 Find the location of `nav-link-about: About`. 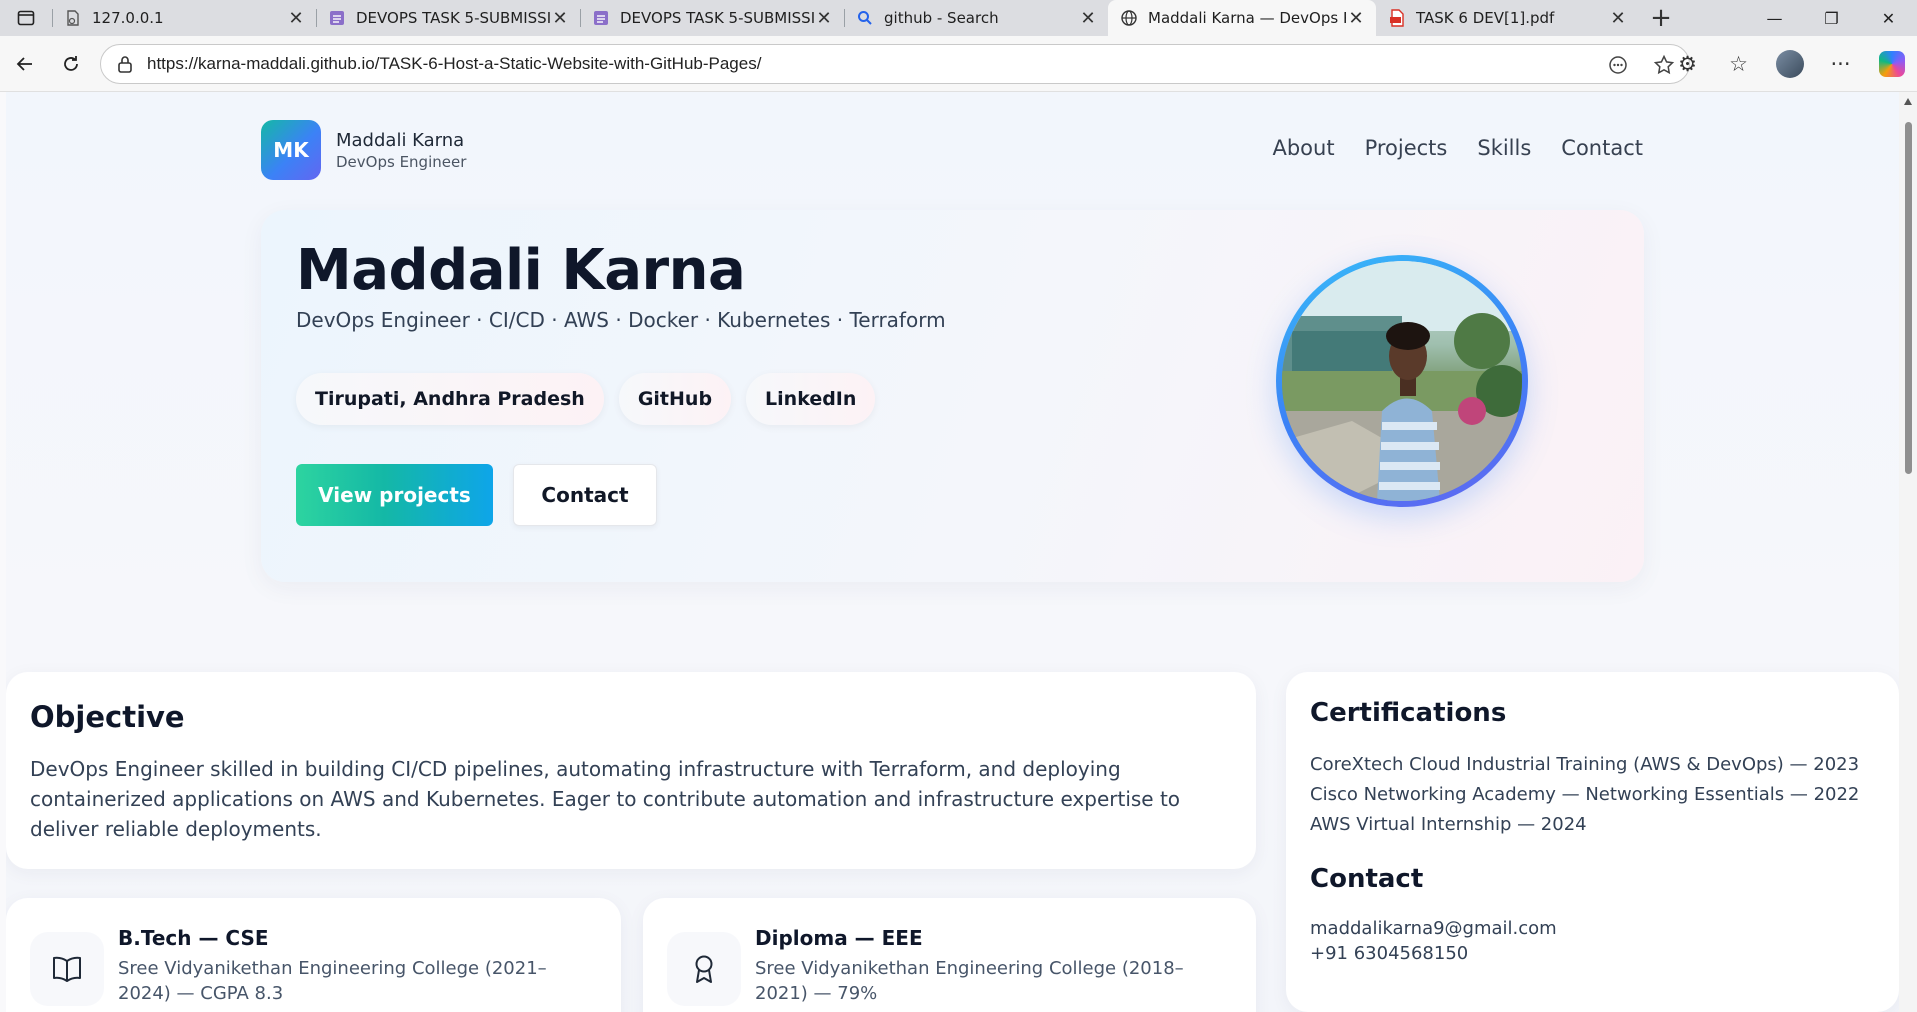

nav-link-about: About is located at coordinates (1303, 148).